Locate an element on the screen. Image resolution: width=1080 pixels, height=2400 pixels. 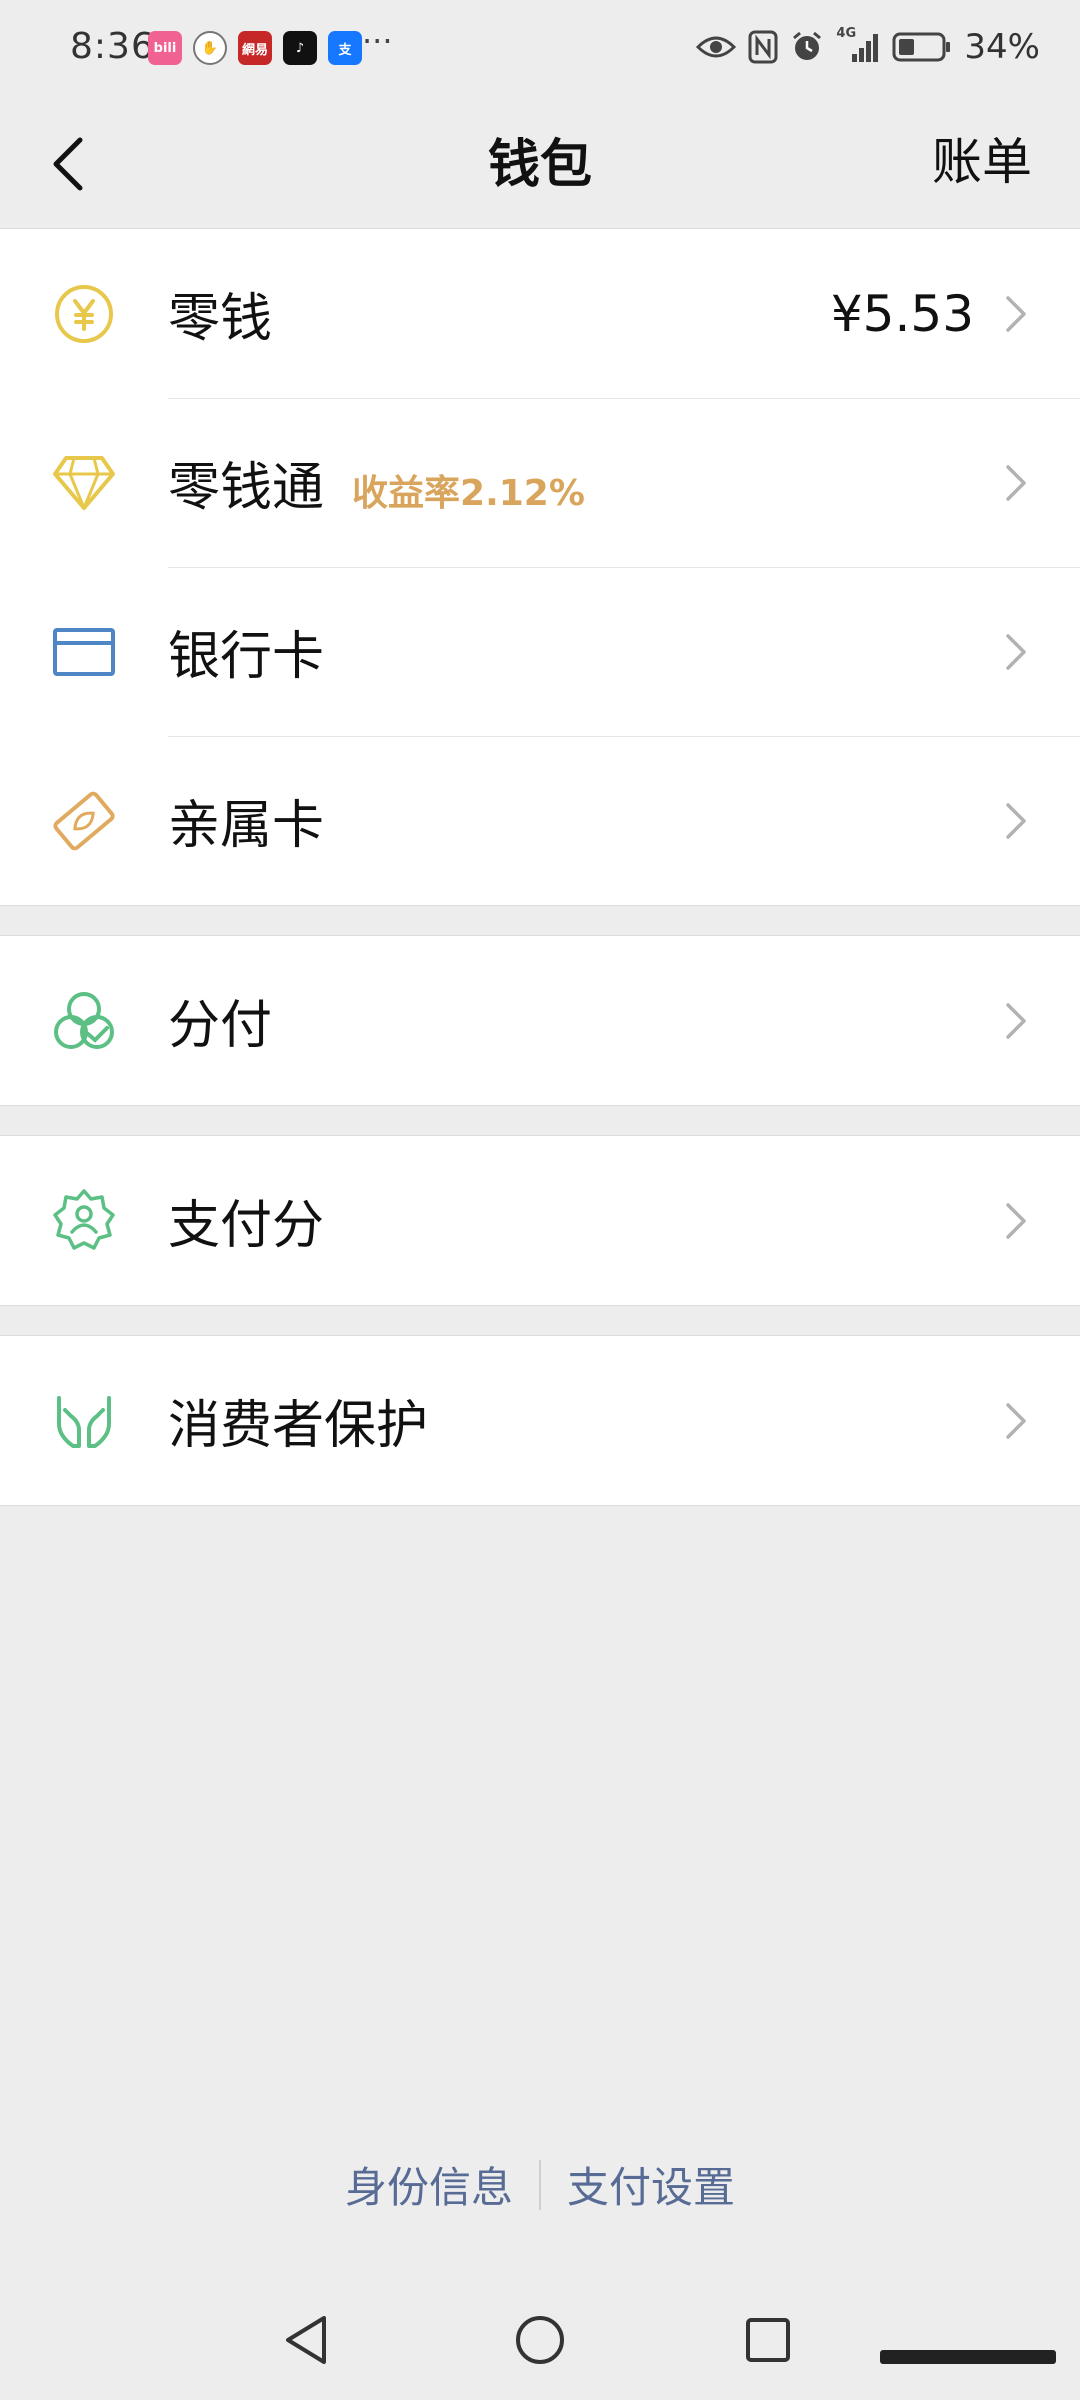
row-label-consumer-protection: 消费者保护 is located at coordinates (298, 1426).